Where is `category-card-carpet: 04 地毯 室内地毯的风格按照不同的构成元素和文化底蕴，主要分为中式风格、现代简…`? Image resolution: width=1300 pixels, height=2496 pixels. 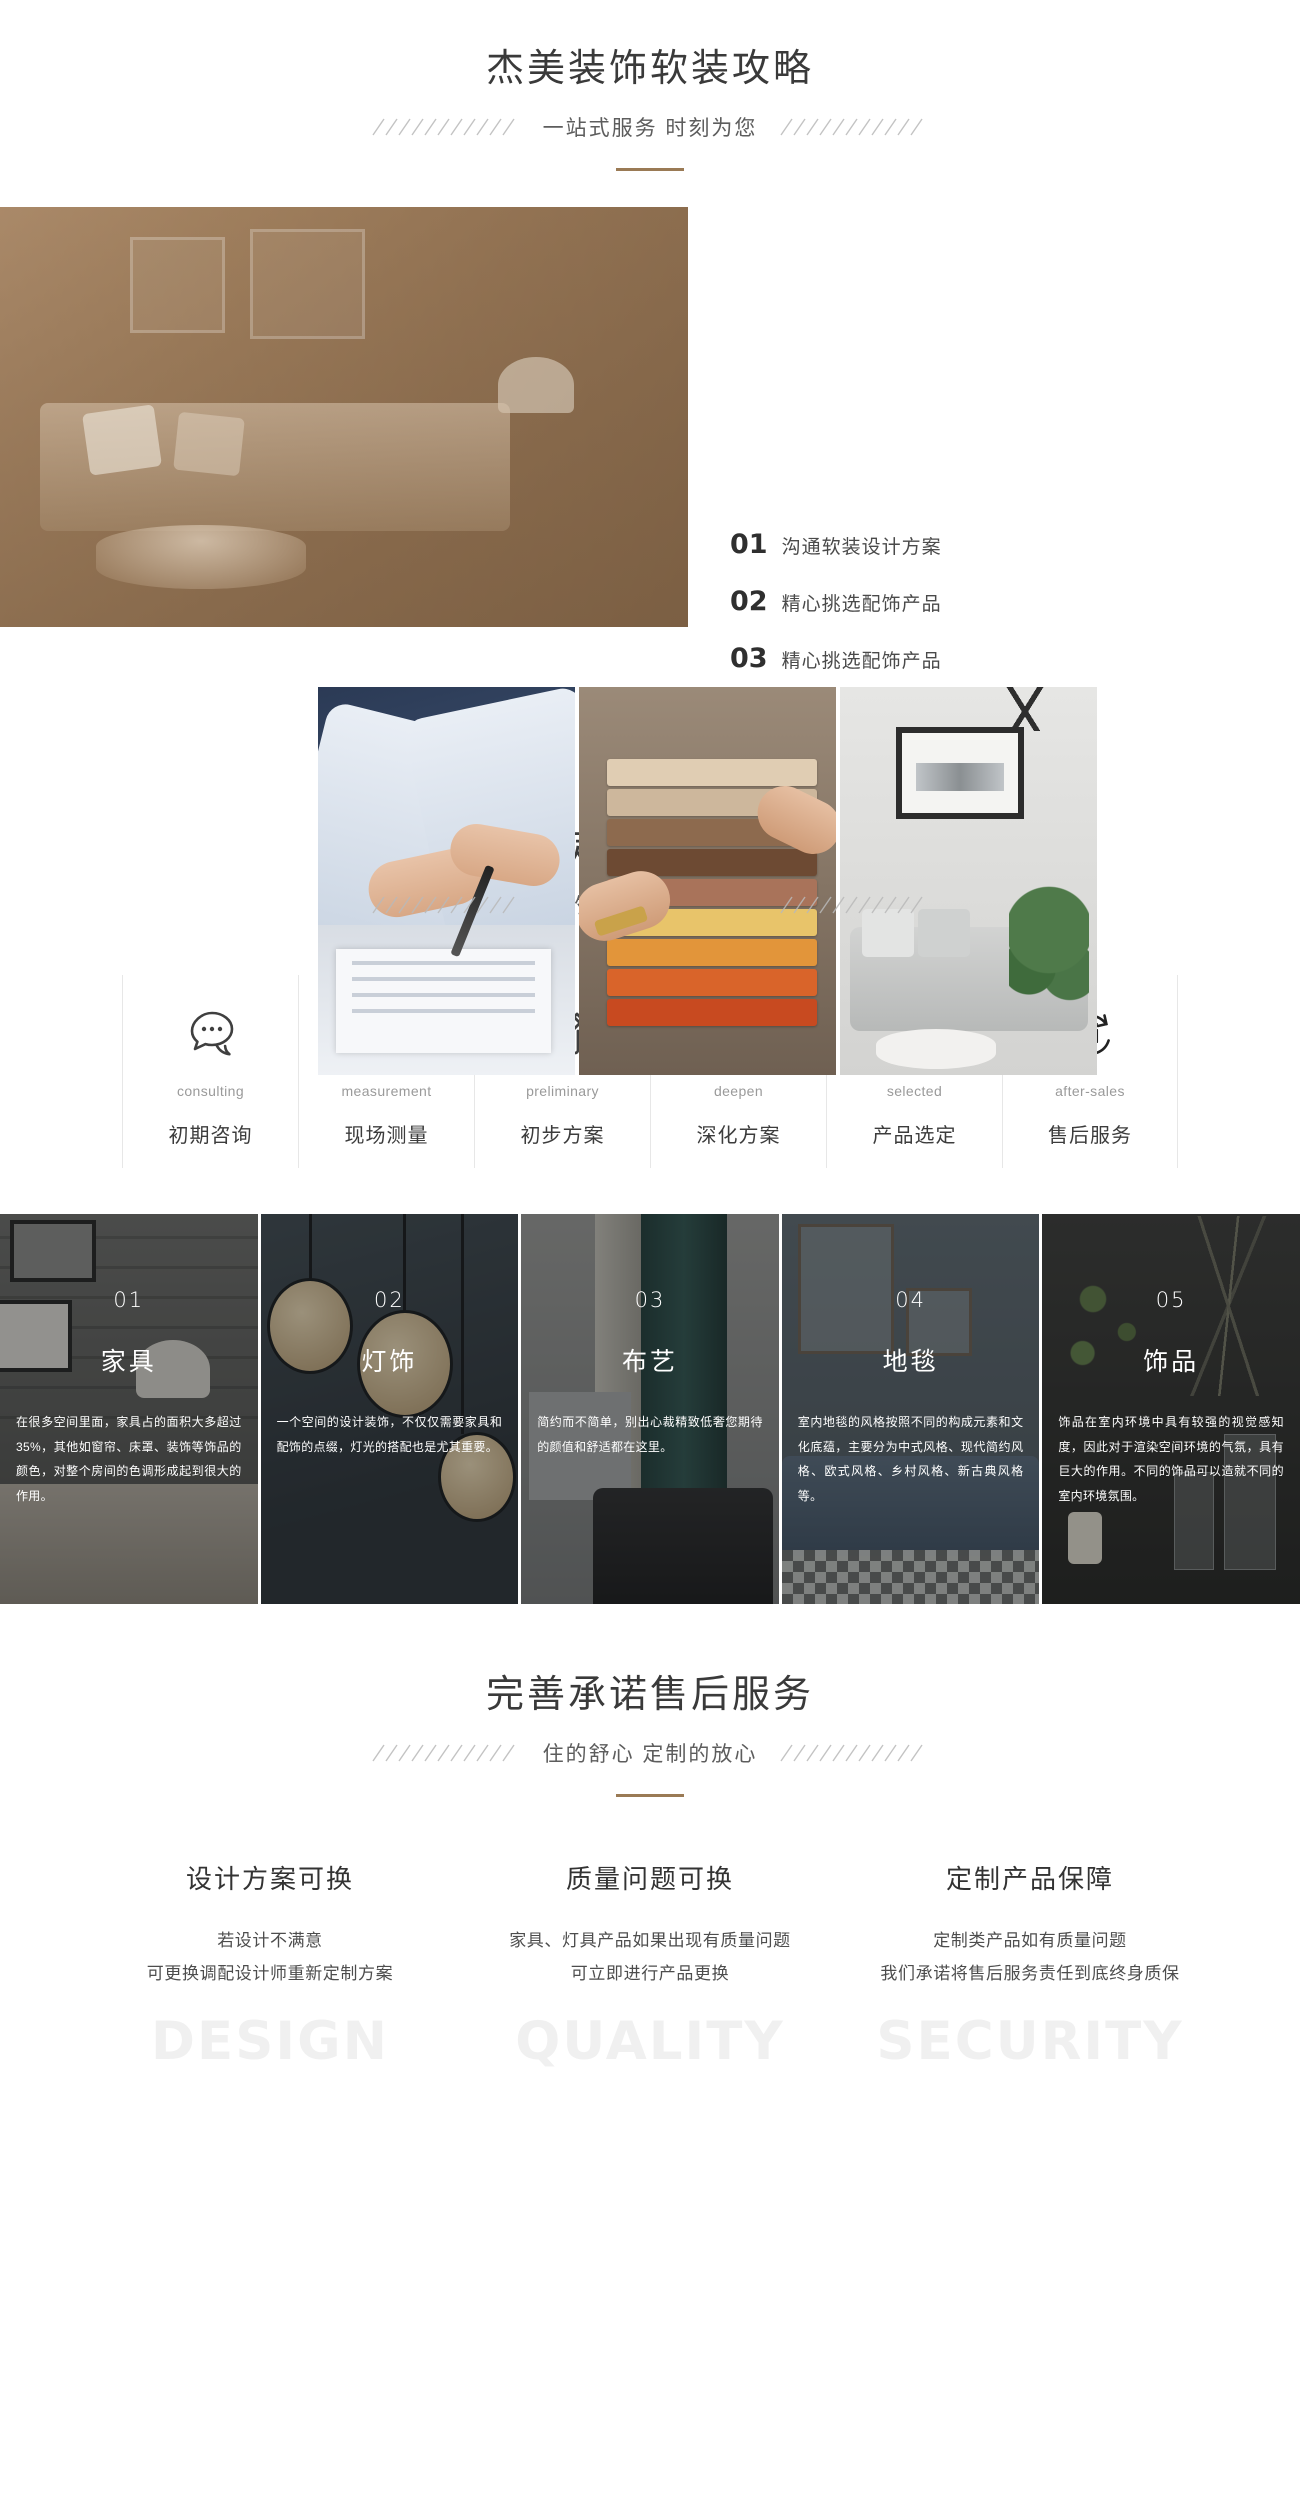 category-card-carpet: 04 地毯 室内地毯的风格按照不同的构成元素和文化底蕴，主要分为中式风格、现代简… is located at coordinates (910, 1409).